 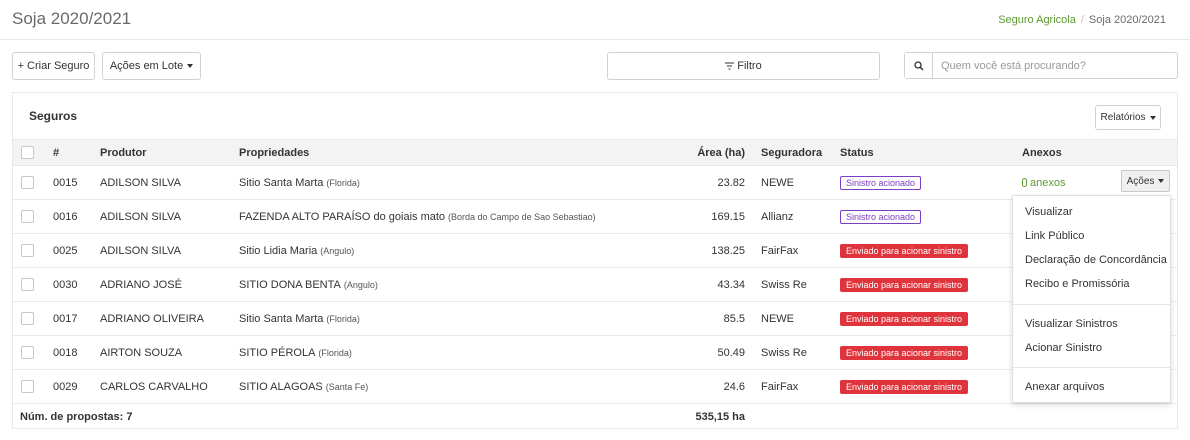 I want to click on menu-item-anexar-arquivos: Anexar arquivos, so click(x=1065, y=387).